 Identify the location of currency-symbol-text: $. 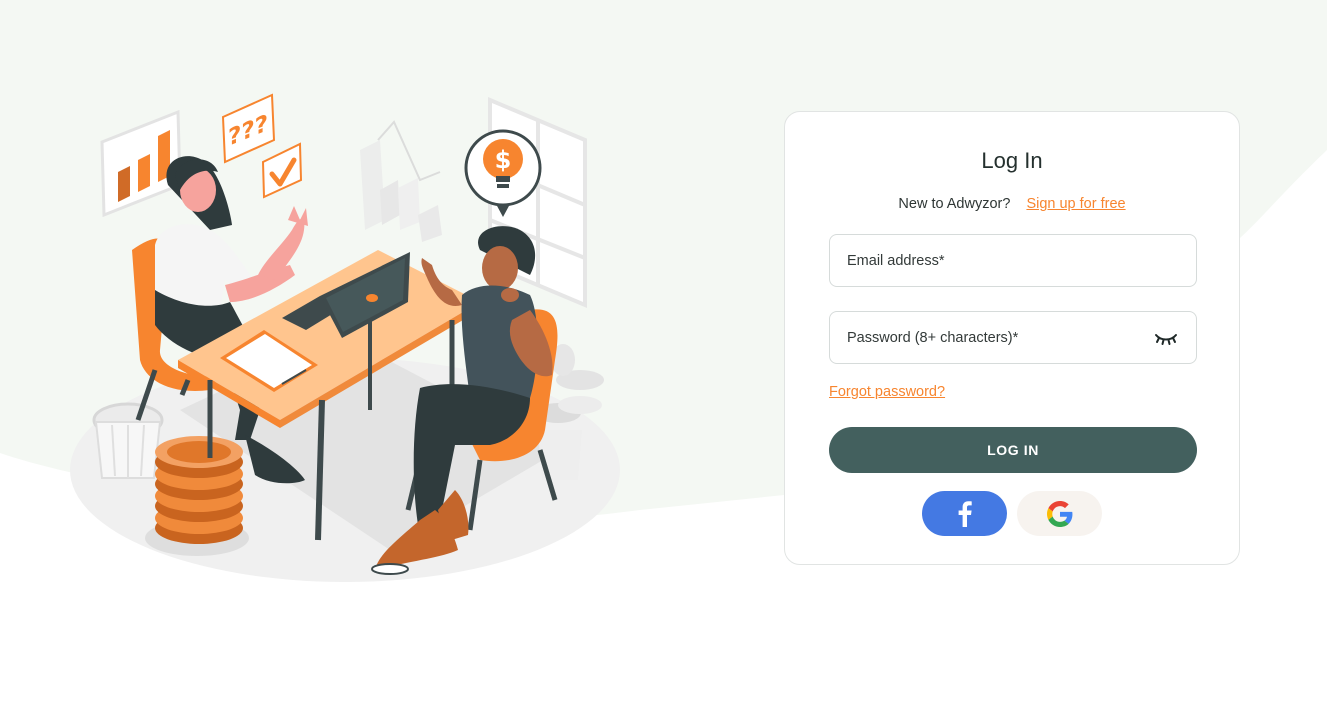
(503, 160).